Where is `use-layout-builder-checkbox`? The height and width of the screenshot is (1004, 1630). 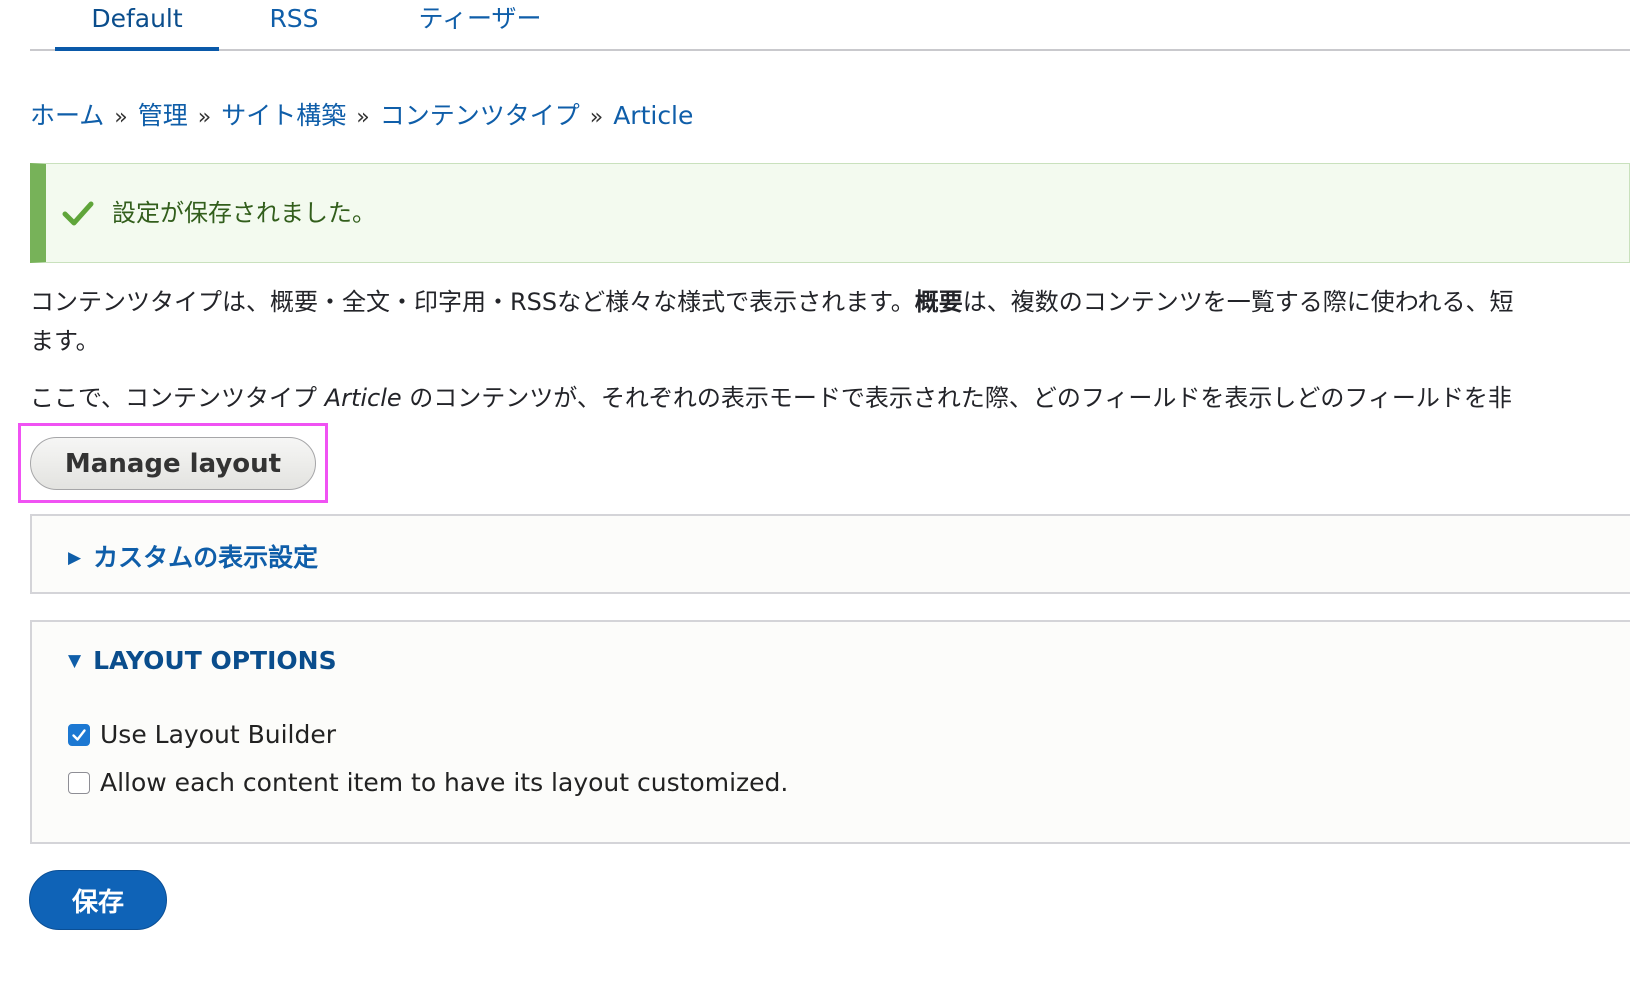
use-layout-builder-checkbox is located at coordinates (79, 734).